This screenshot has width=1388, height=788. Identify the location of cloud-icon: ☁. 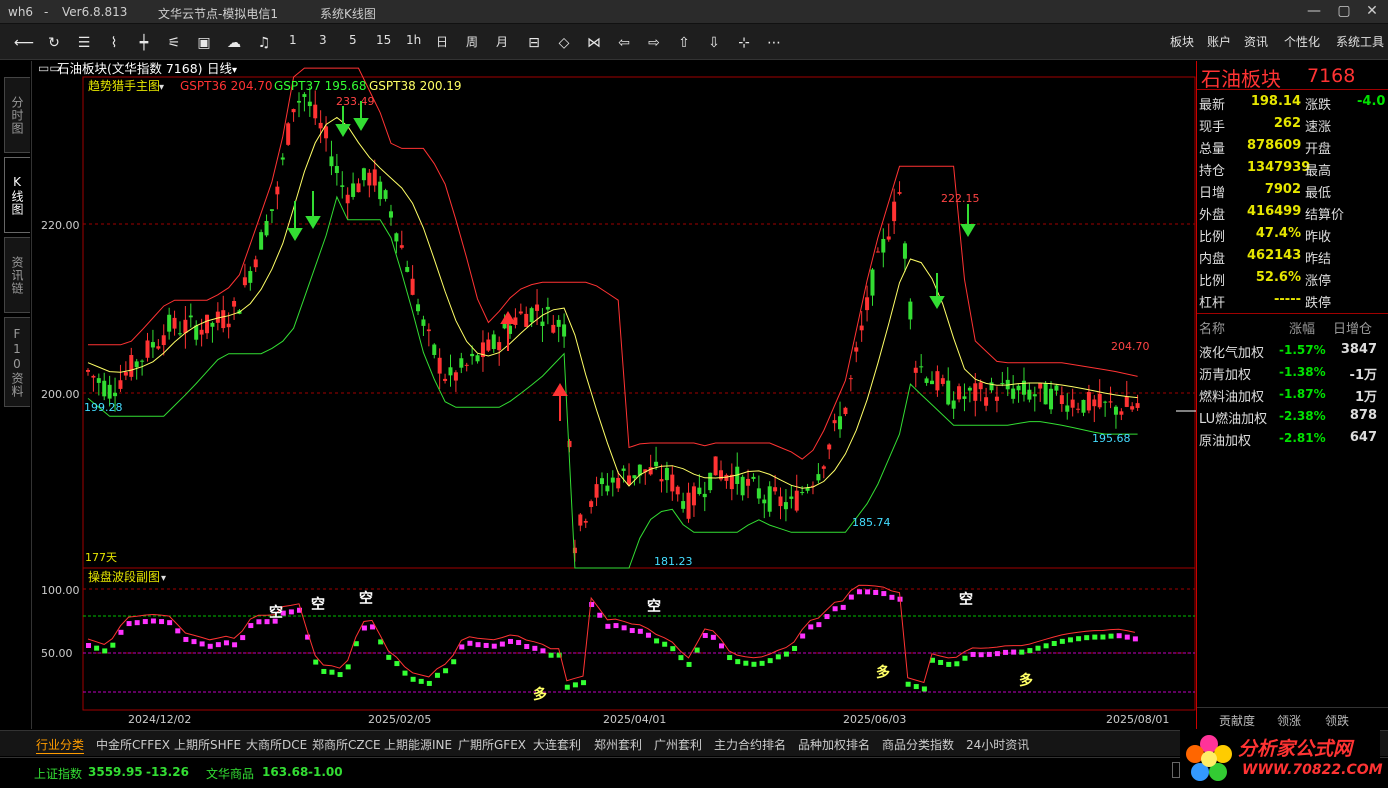
(234, 43).